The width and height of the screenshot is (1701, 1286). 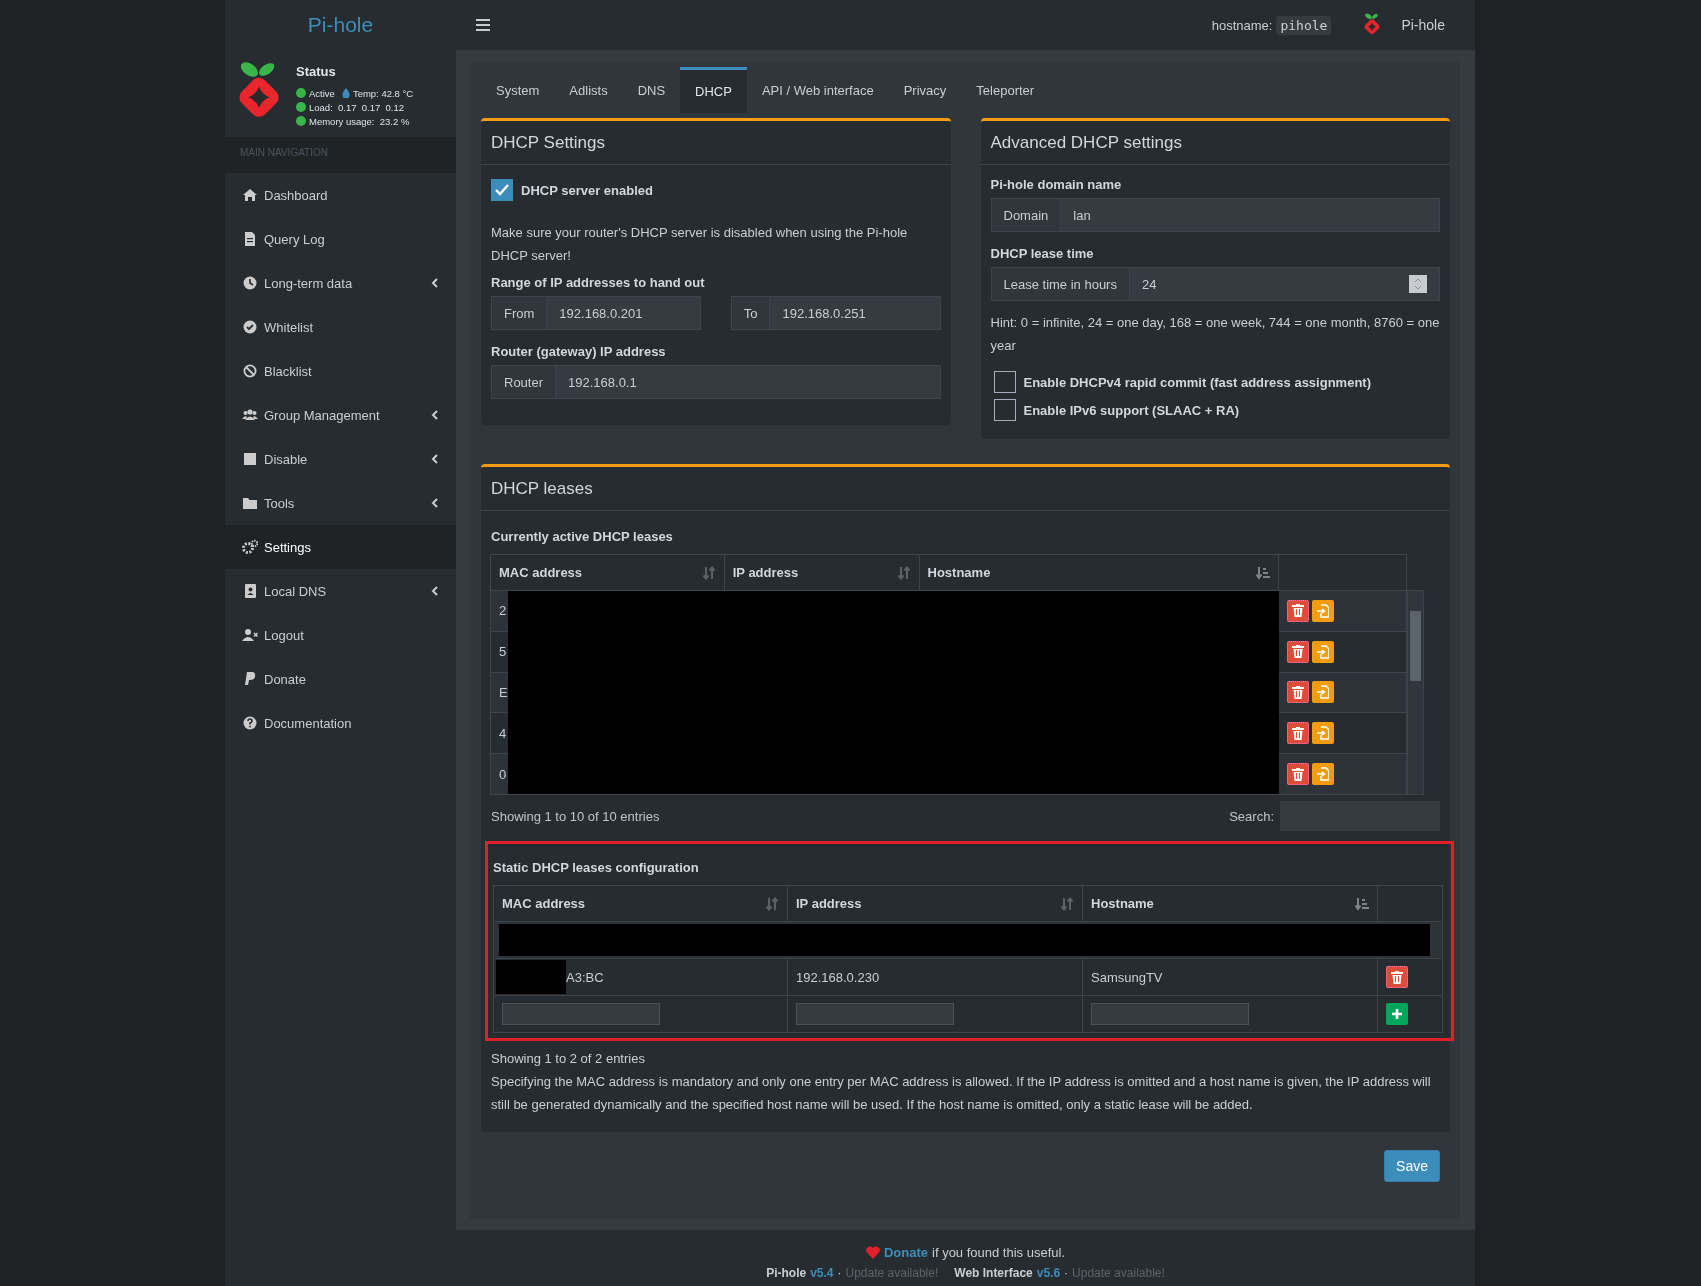 What do you see at coordinates (316, 71) in the screenshot?
I see `status-title: Status` at bounding box center [316, 71].